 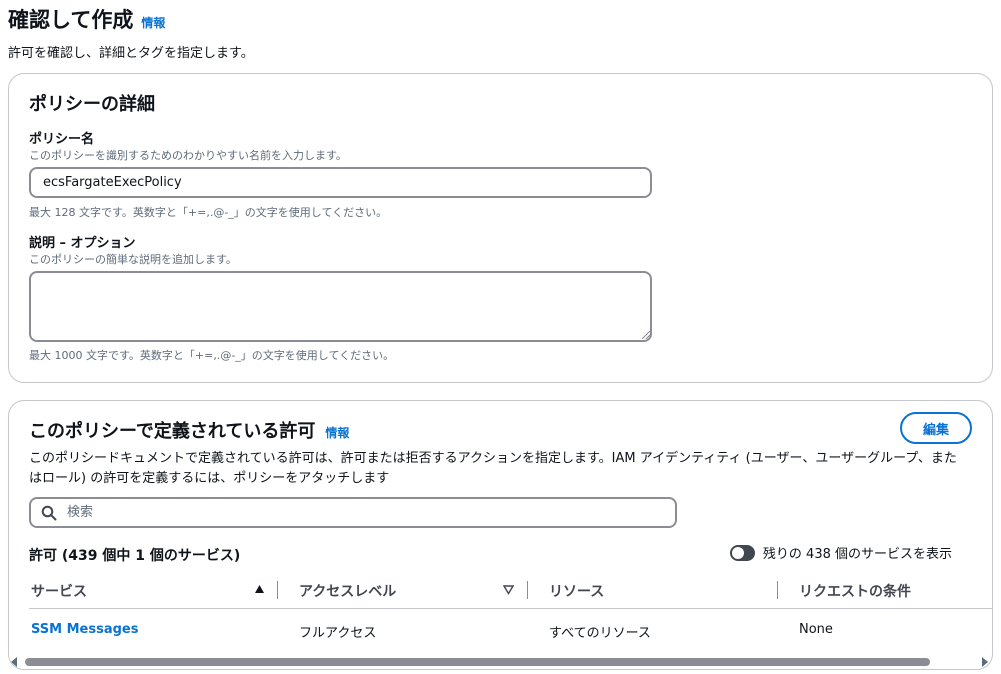 I want to click on policy-description-textarea, so click(x=340, y=306).